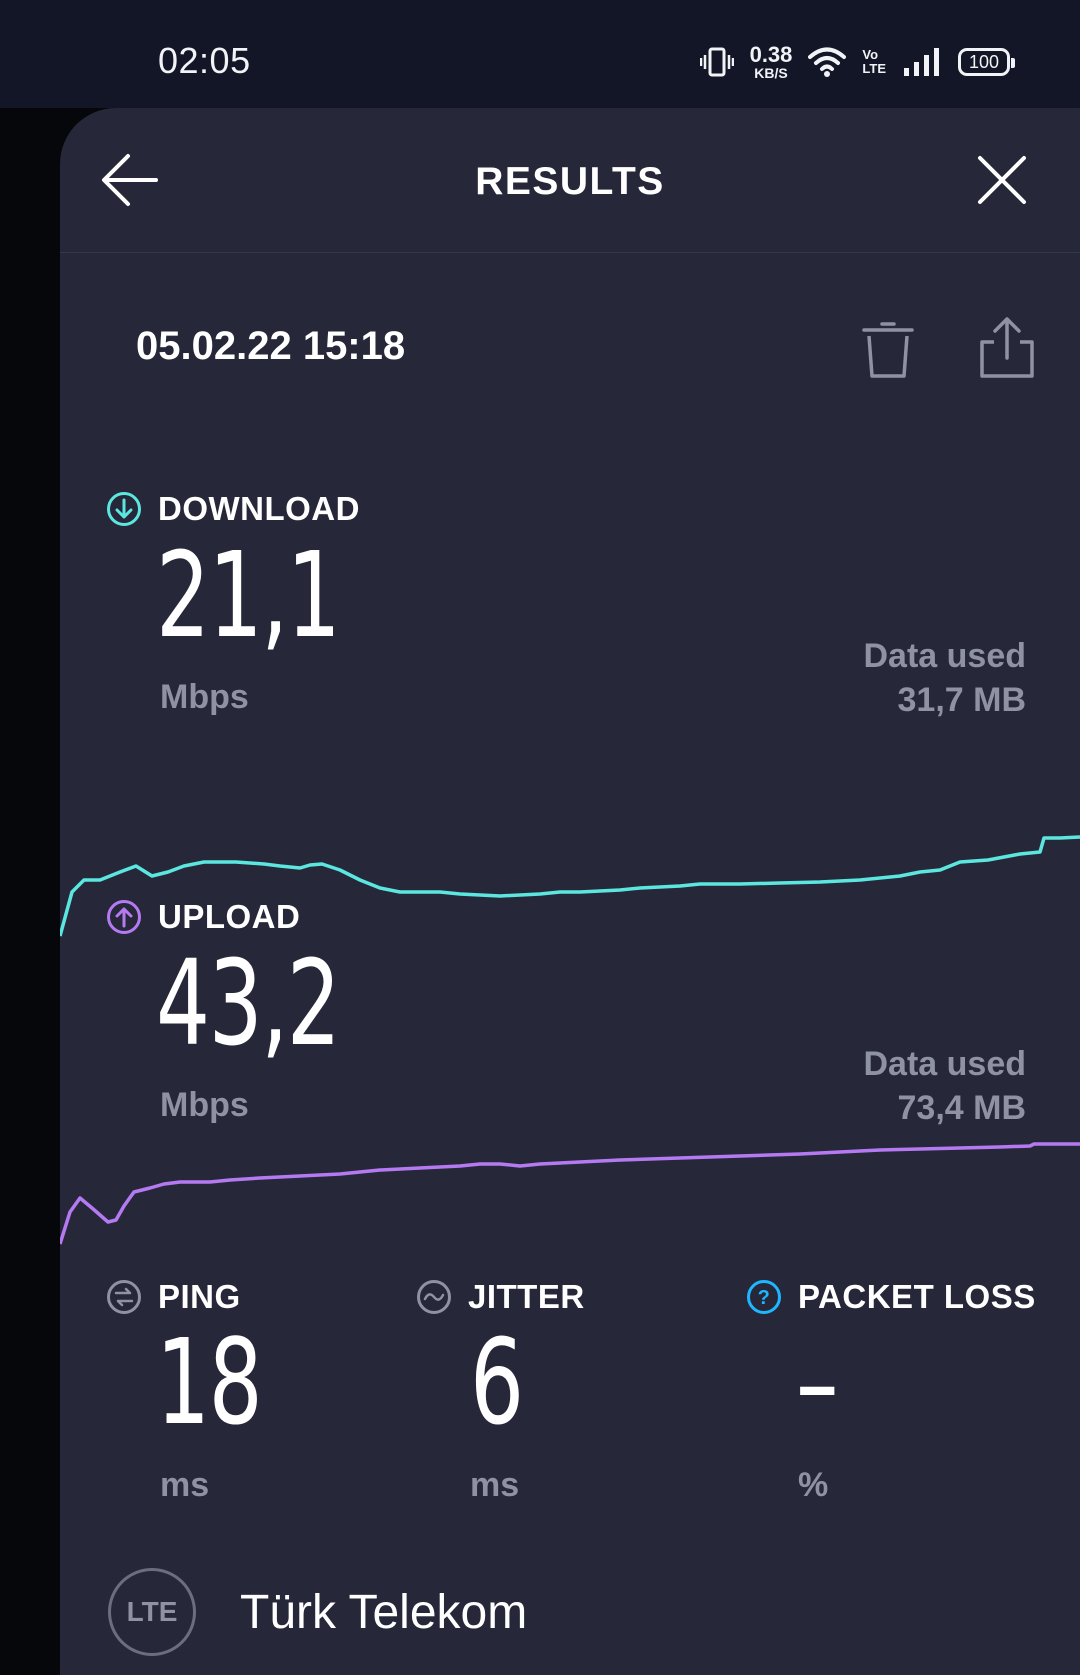  Describe the element at coordinates (526, 1296) in the screenshot. I see `jitter-label: JITTER` at that location.